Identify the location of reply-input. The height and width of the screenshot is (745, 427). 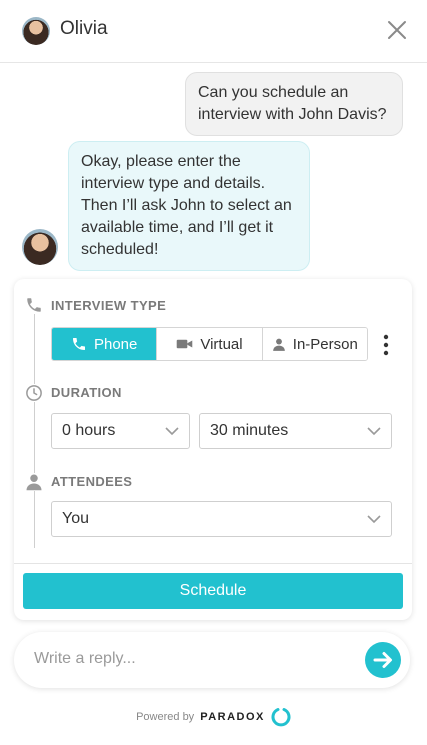
(184, 659).